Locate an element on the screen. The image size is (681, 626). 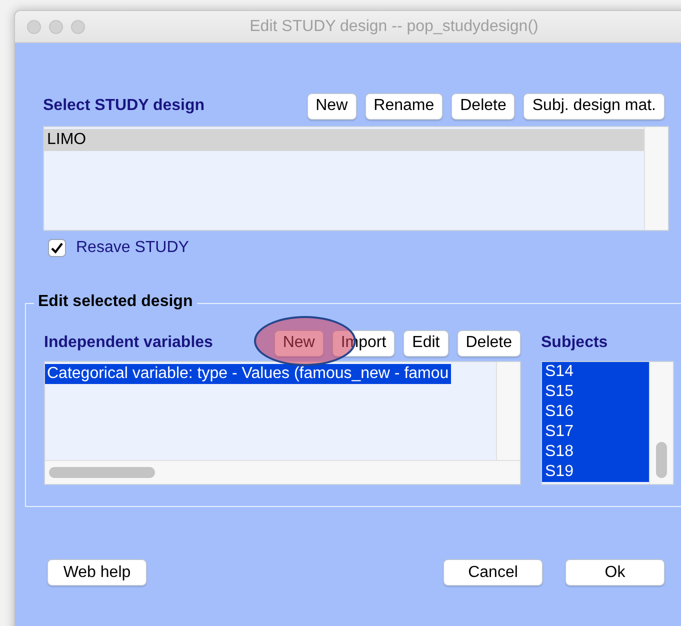
variable-button: Delete is located at coordinates (488, 343).